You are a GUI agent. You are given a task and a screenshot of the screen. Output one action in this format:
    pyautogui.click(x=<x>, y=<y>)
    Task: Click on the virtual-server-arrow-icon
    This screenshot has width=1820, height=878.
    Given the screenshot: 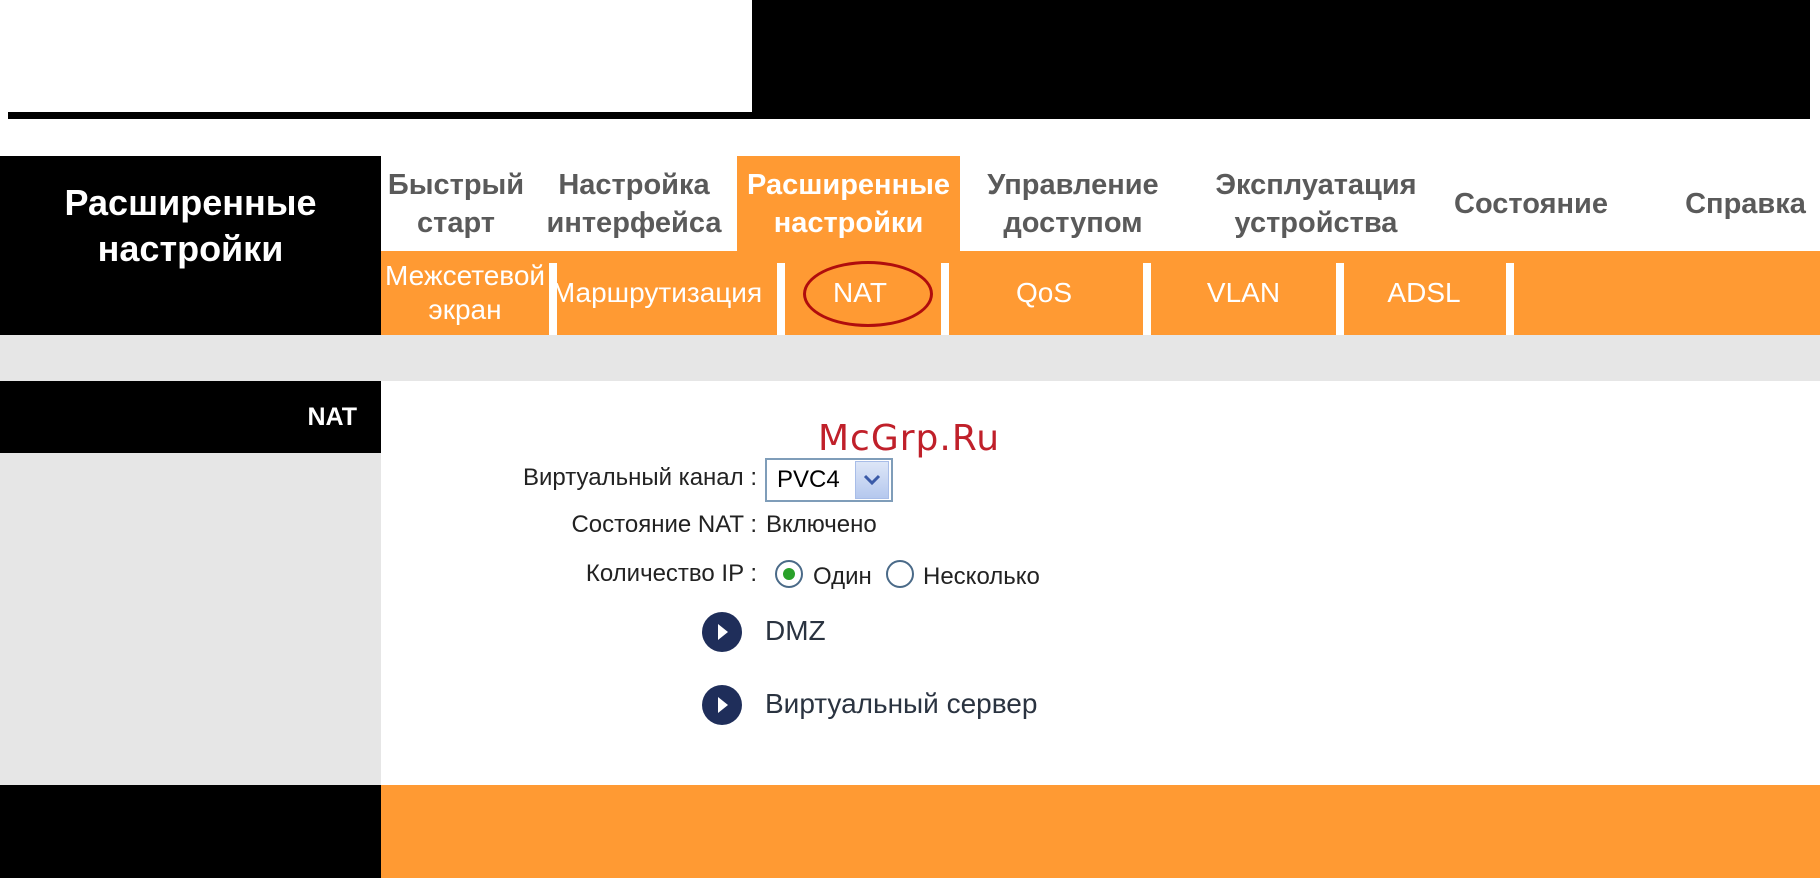 What is the action you would take?
    pyautogui.click(x=722, y=705)
    